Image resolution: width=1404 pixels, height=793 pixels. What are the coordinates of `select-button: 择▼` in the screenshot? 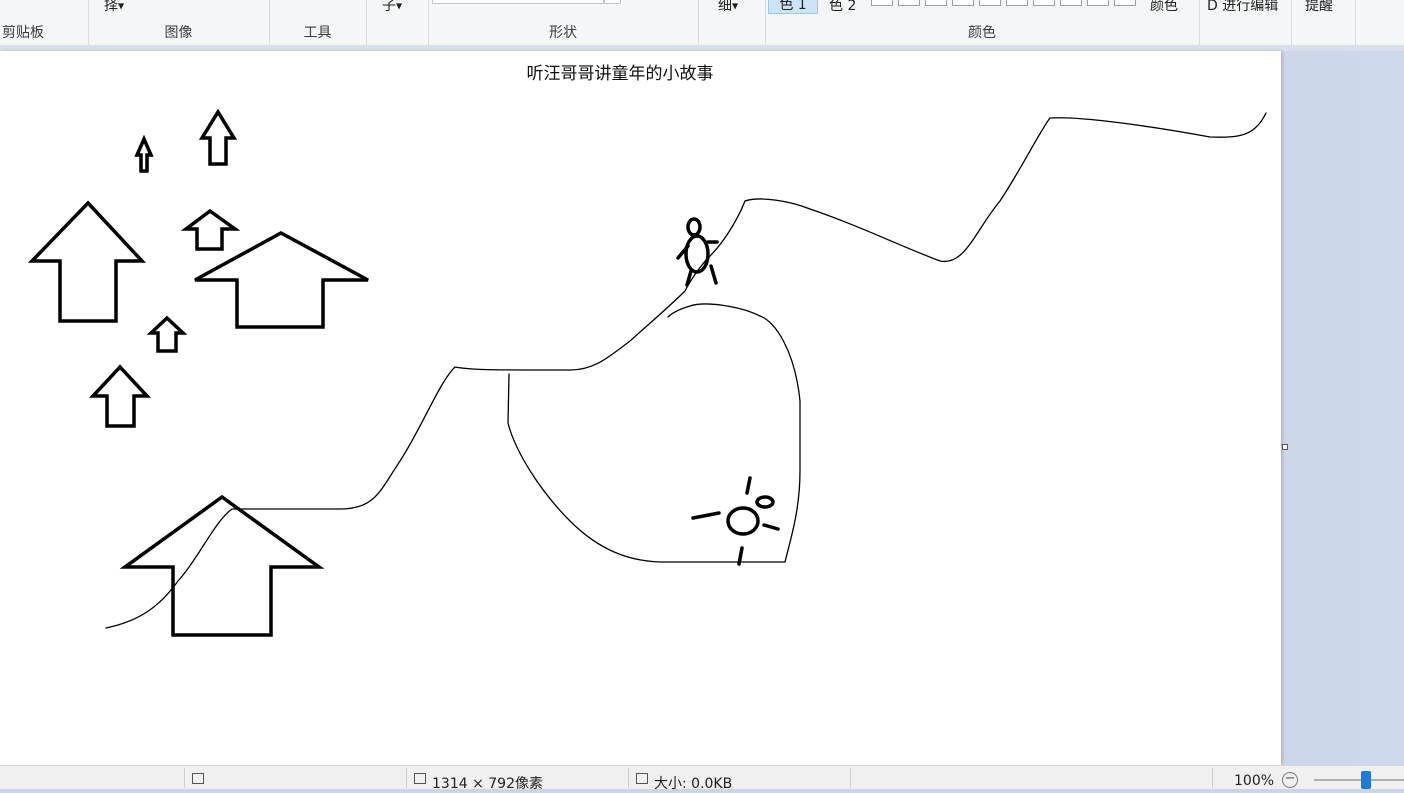 It's located at (114, 7).